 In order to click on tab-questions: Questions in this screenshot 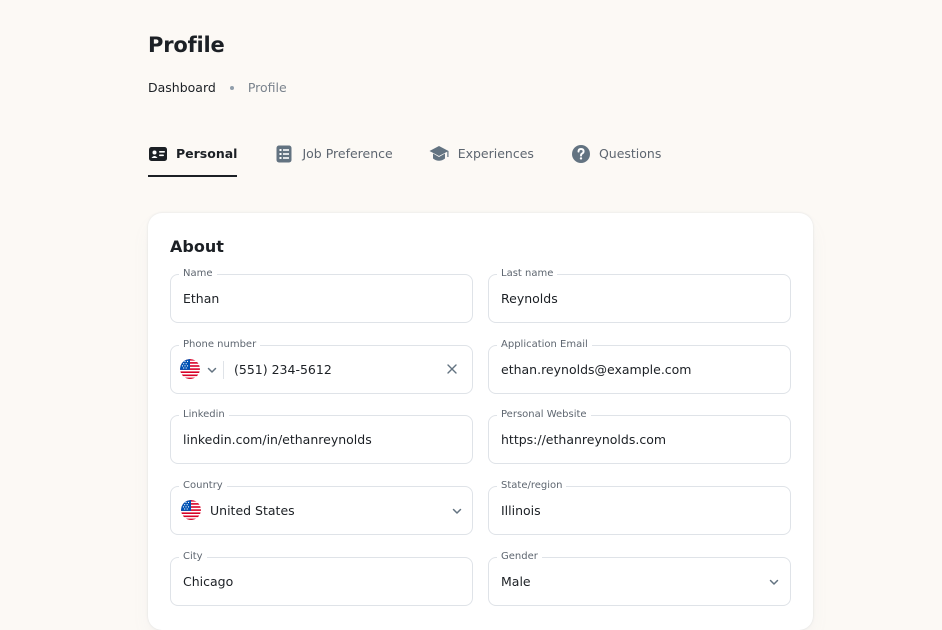, I will do `click(616, 160)`.